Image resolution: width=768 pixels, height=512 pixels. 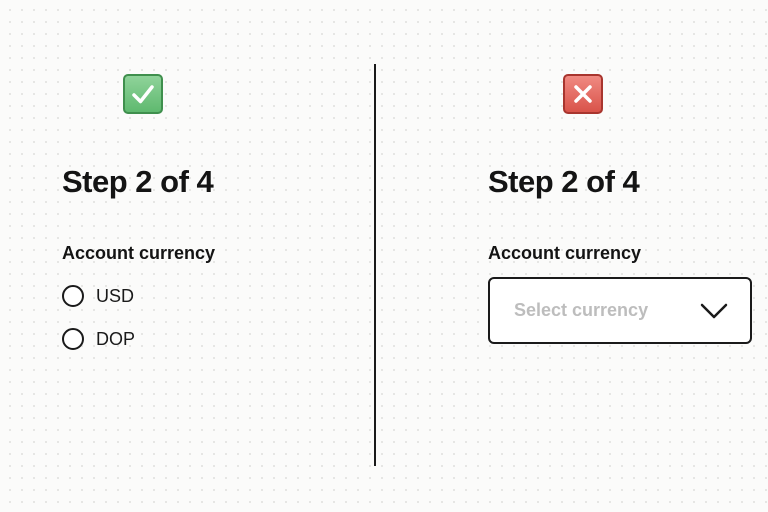 I want to click on radio-option-usd: USD, so click(x=98, y=296).